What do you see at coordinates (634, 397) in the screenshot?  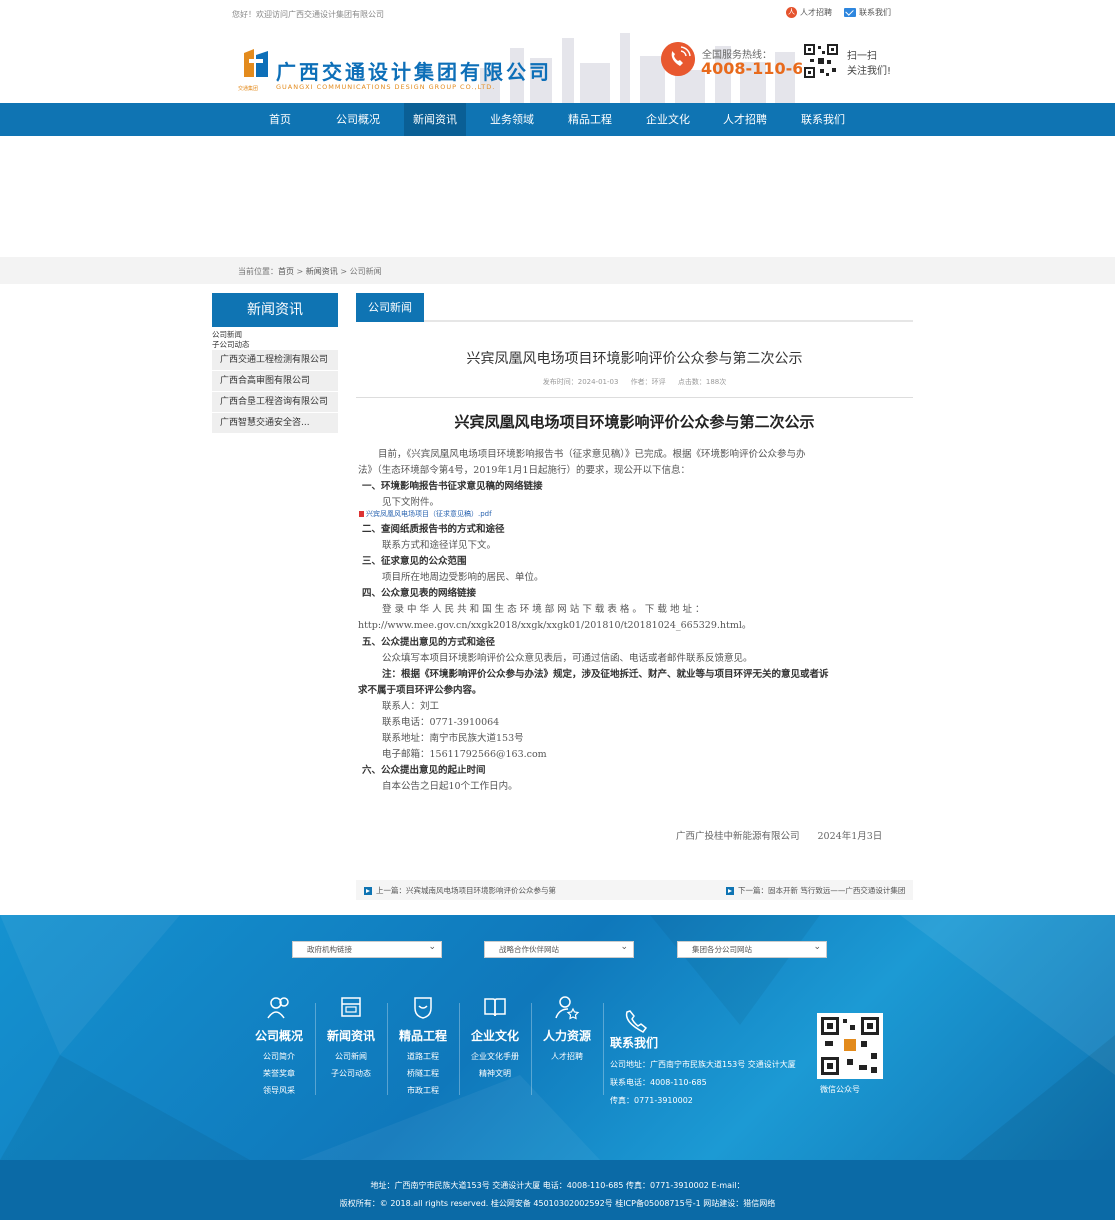 I see `divider` at bounding box center [634, 397].